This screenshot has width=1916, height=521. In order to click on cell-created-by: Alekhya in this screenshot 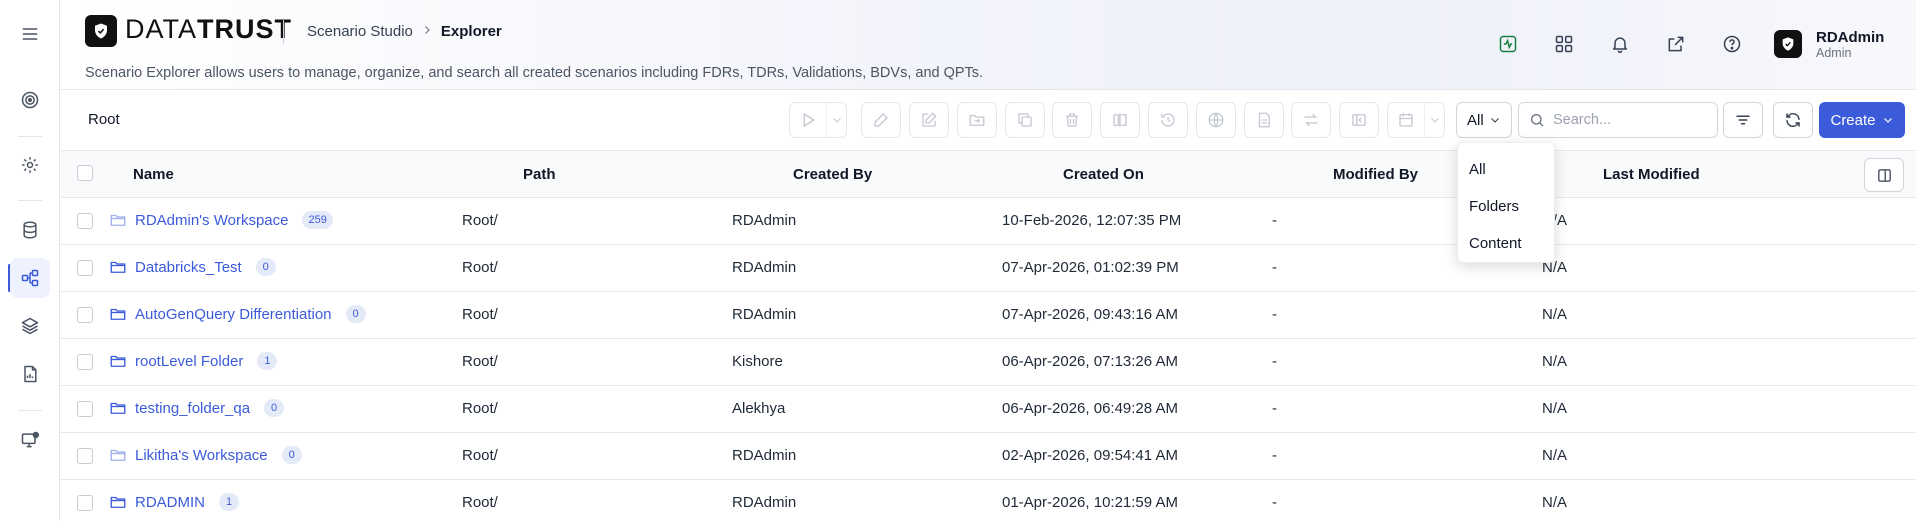, I will do `click(759, 408)`.